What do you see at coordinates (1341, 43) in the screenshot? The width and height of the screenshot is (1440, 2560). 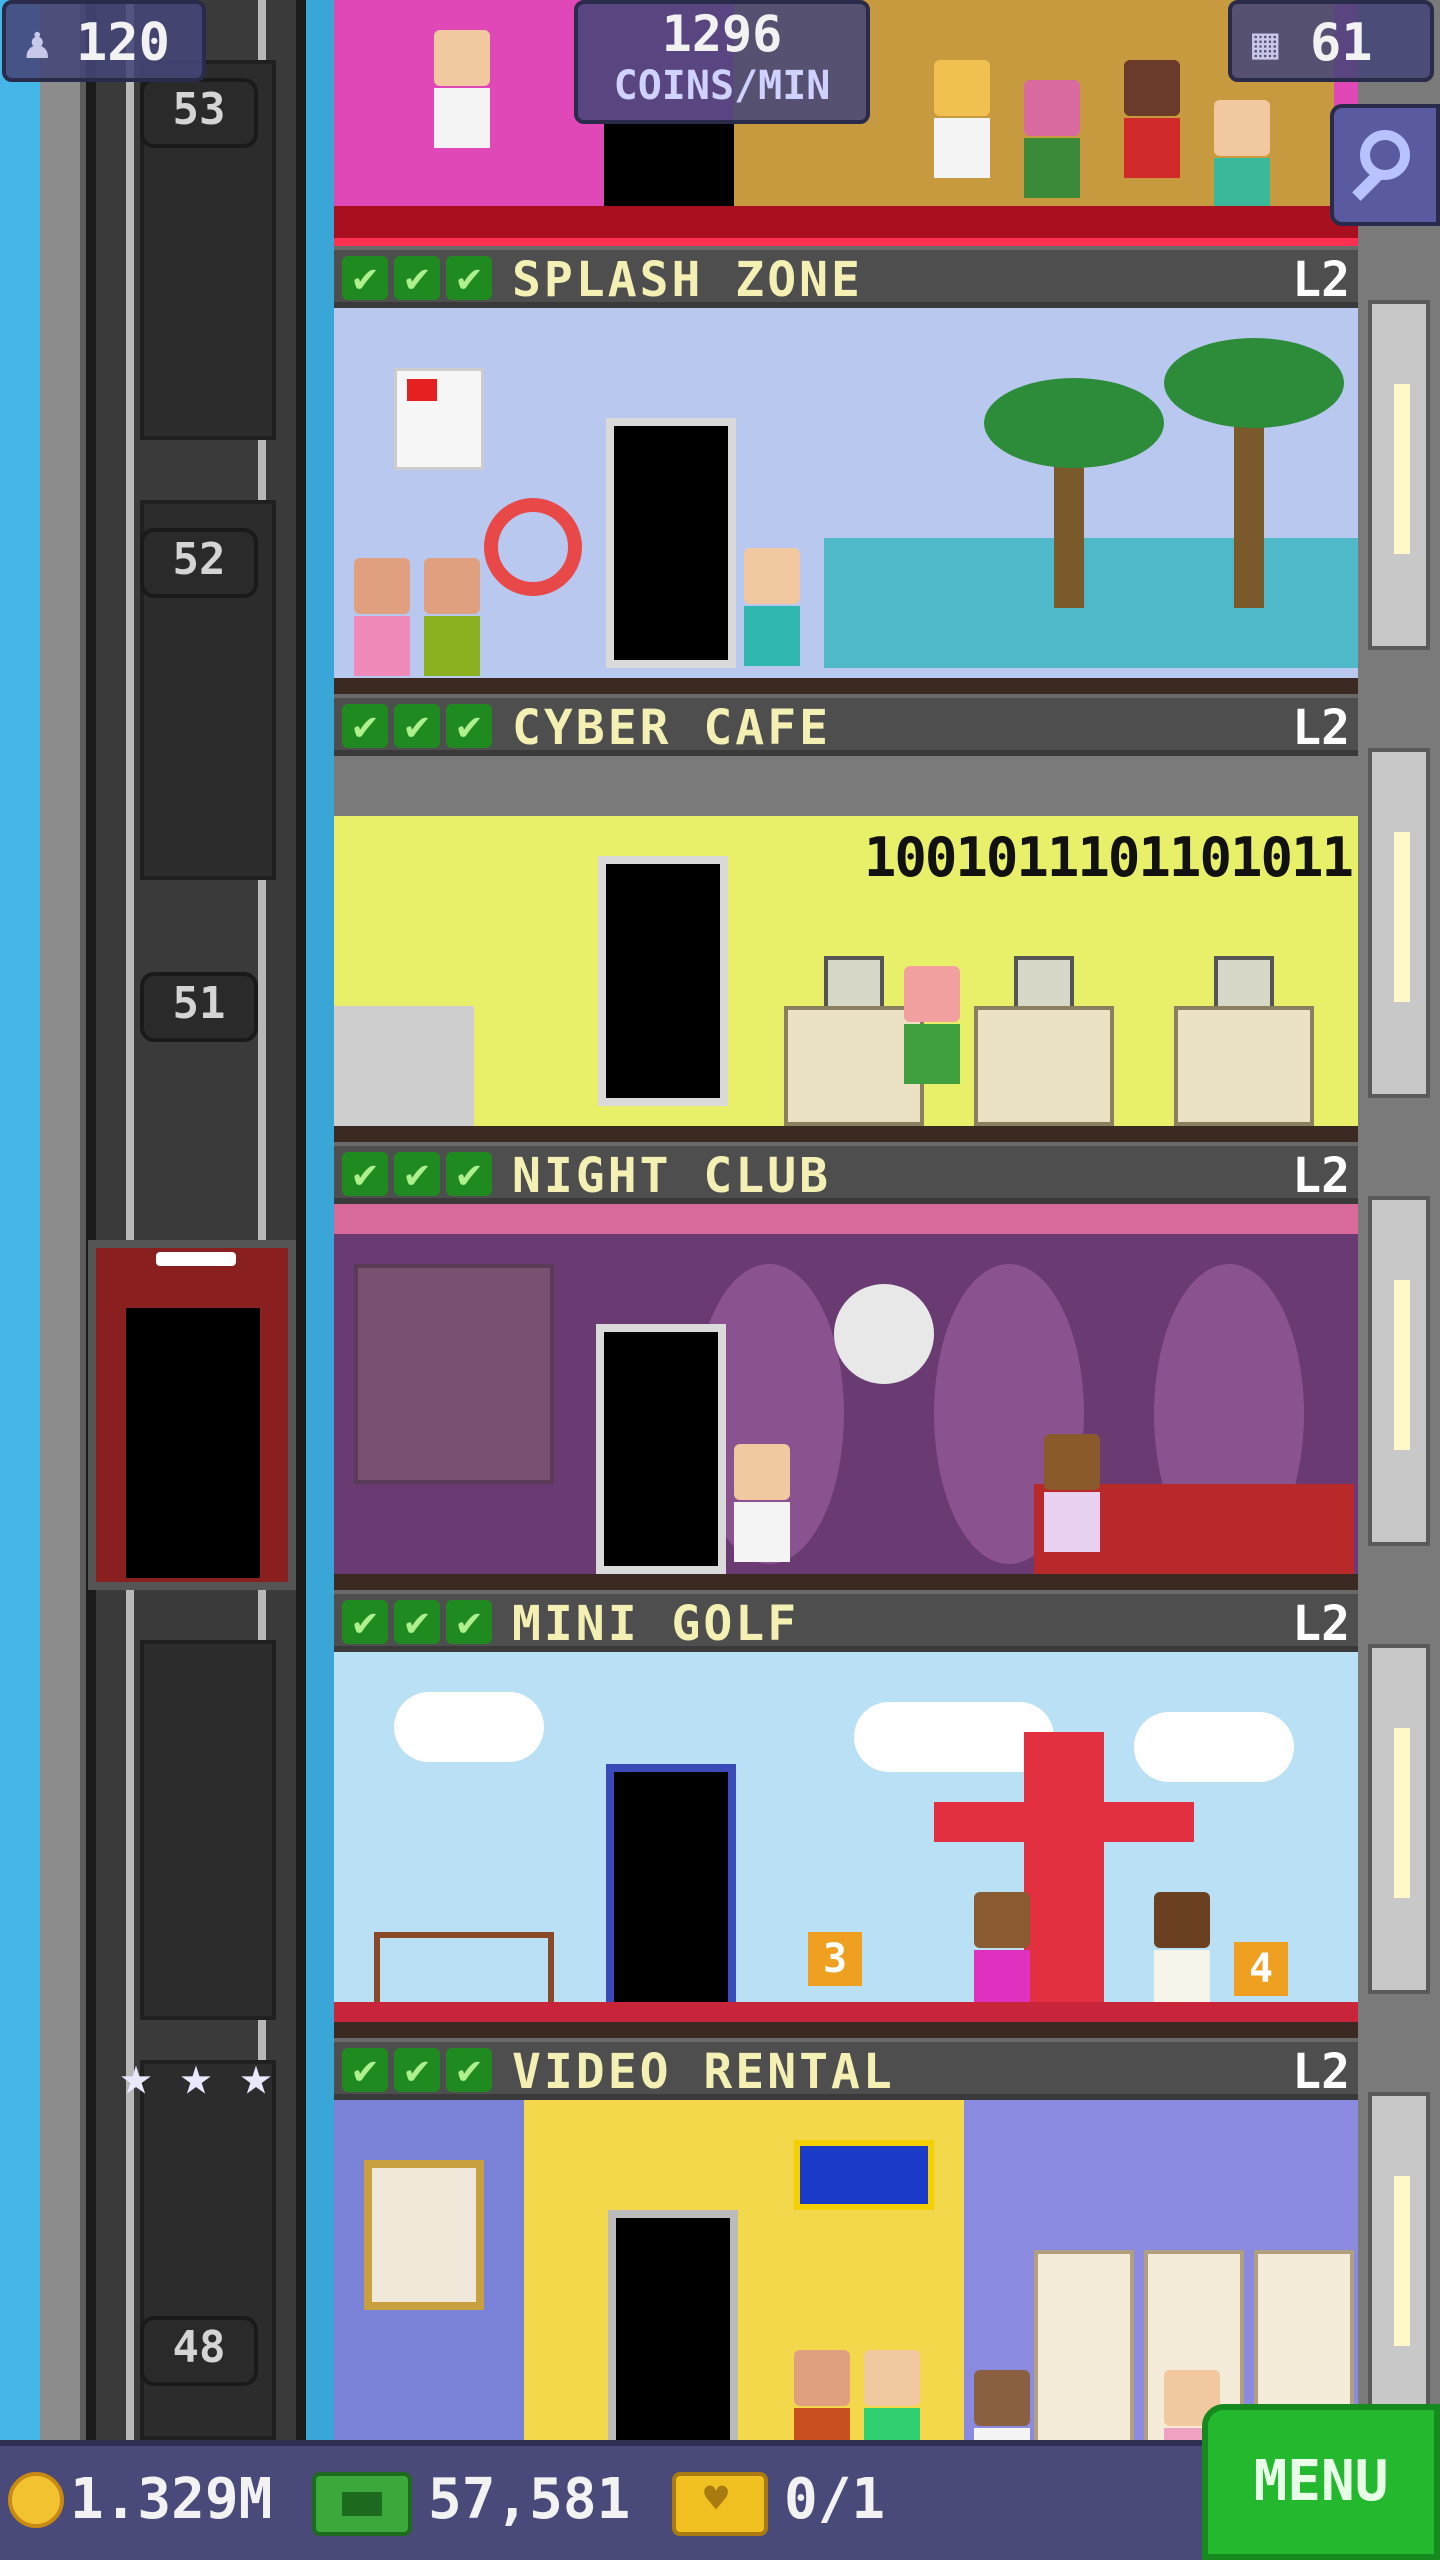 I see `floor-count-value: 61` at bounding box center [1341, 43].